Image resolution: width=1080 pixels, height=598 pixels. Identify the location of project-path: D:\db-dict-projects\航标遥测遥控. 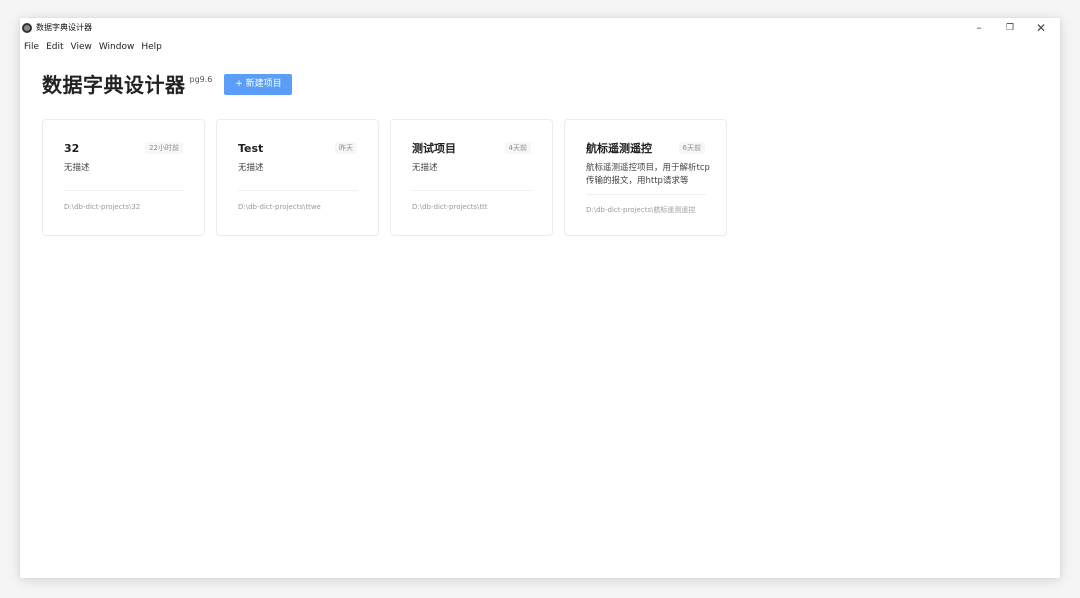
(641, 210).